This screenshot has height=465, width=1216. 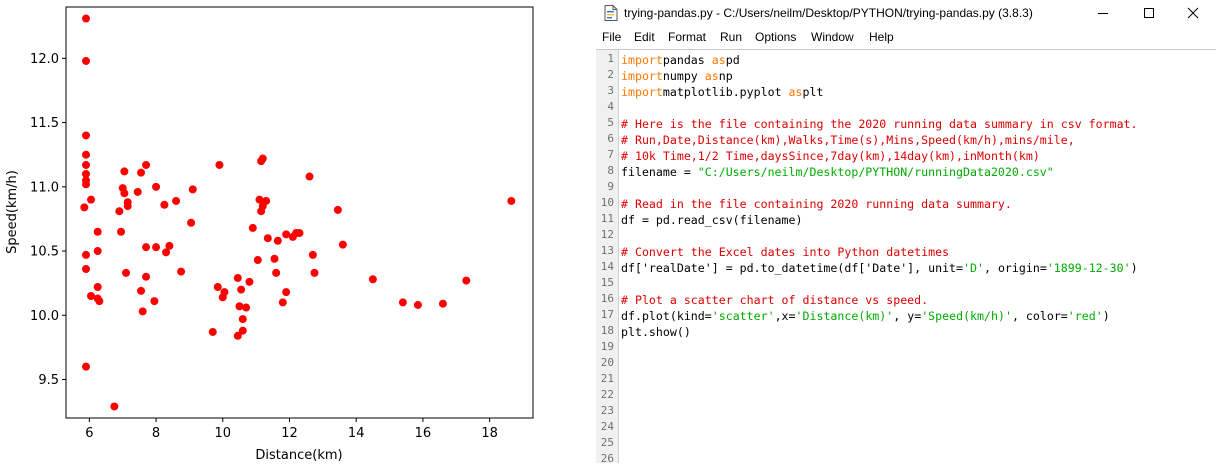 What do you see at coordinates (610, 138) in the screenshot?
I see `line-number: 6` at bounding box center [610, 138].